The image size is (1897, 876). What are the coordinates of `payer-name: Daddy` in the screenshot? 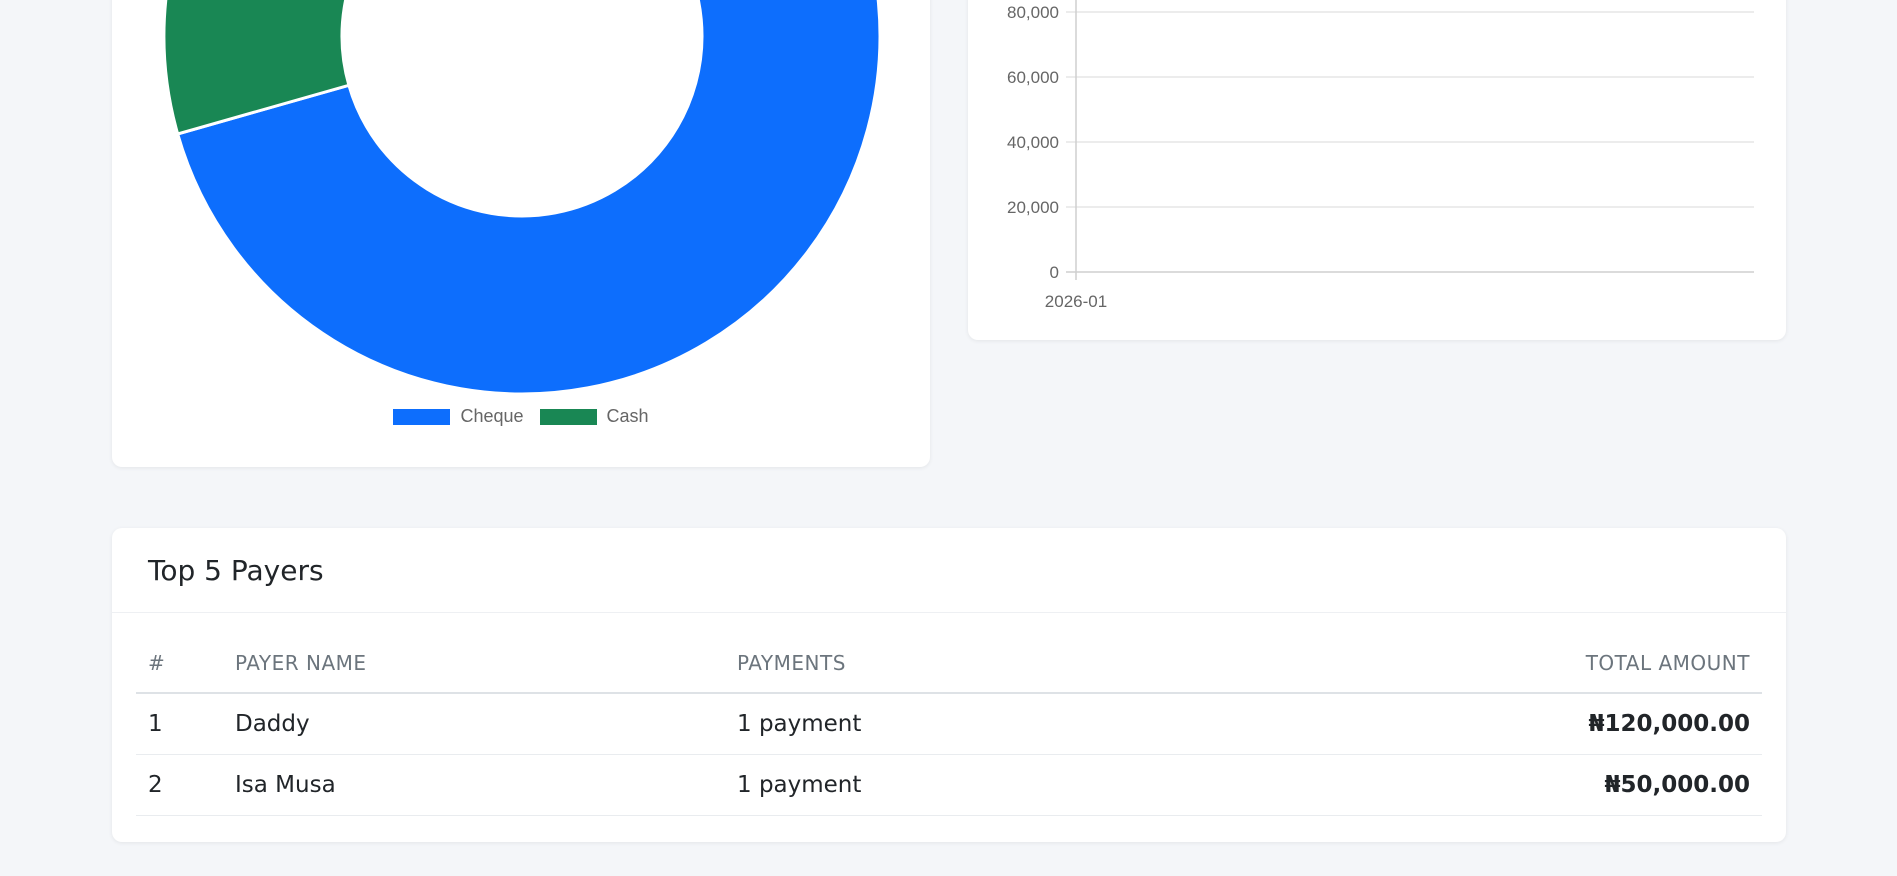 It's located at (474, 724).